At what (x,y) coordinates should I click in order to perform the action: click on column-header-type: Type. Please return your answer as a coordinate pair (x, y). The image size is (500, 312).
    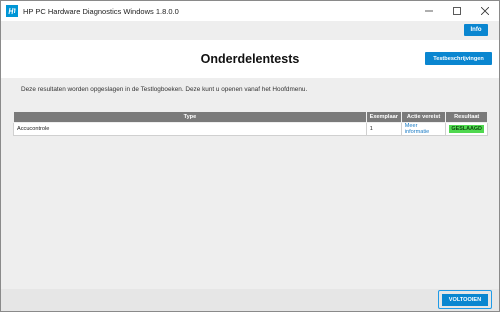
    Looking at the image, I should click on (190, 117).